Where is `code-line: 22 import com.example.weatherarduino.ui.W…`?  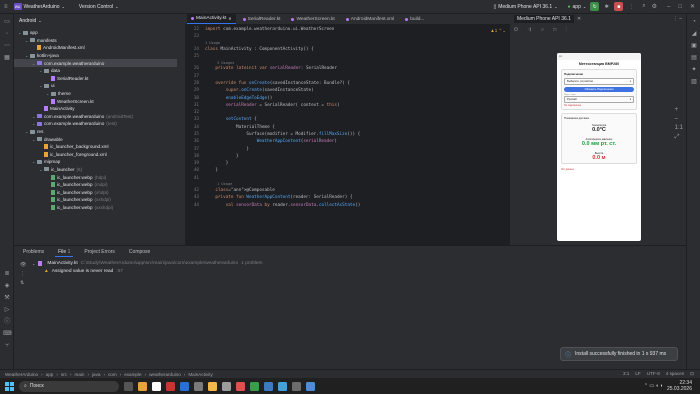 code-line: 22 import com.example.weatherarduino.ui.W… is located at coordinates (347, 29).